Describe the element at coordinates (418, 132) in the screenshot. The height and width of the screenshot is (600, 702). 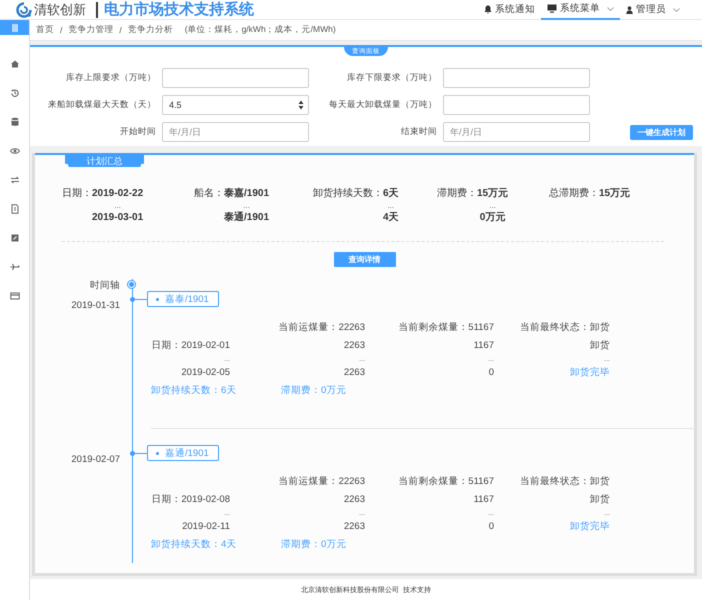
I see `field-label: 结束时间` at that location.